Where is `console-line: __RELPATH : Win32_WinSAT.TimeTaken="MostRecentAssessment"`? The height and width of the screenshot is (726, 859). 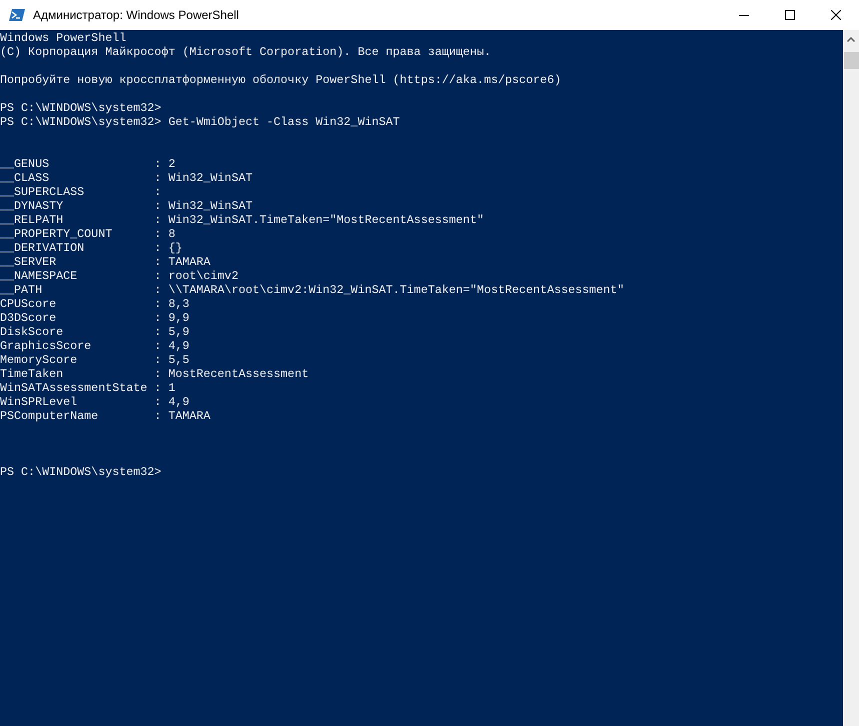
console-line: __RELPATH : Win32_WinSAT.TimeTaken="MostRecentAssessment" is located at coordinates (242, 220).